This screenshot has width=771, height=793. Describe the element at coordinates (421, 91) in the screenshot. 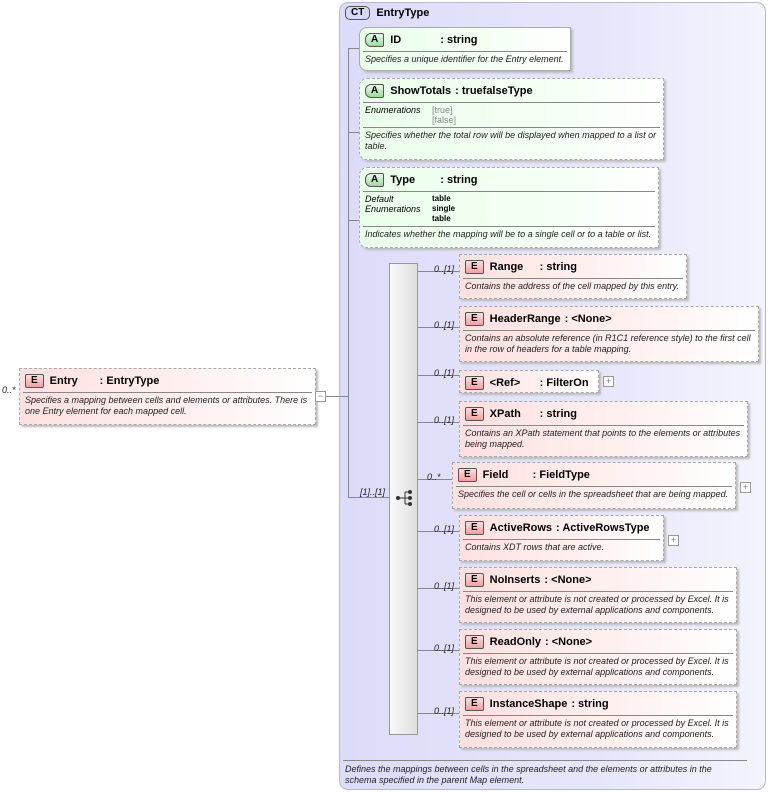

I see `attribute-name: ShowTotals` at that location.